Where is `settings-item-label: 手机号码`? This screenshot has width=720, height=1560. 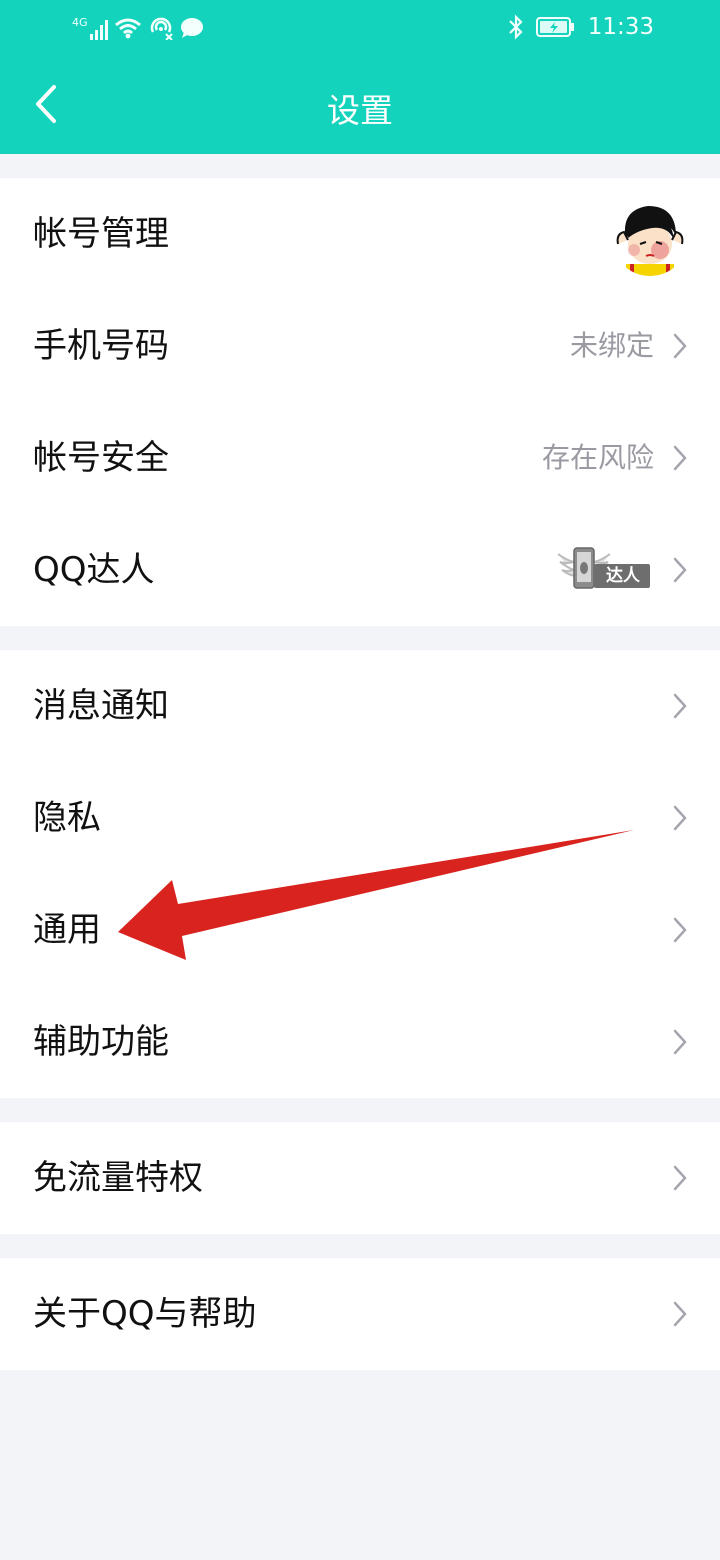
settings-item-label: 手机号码 is located at coordinates (101, 346).